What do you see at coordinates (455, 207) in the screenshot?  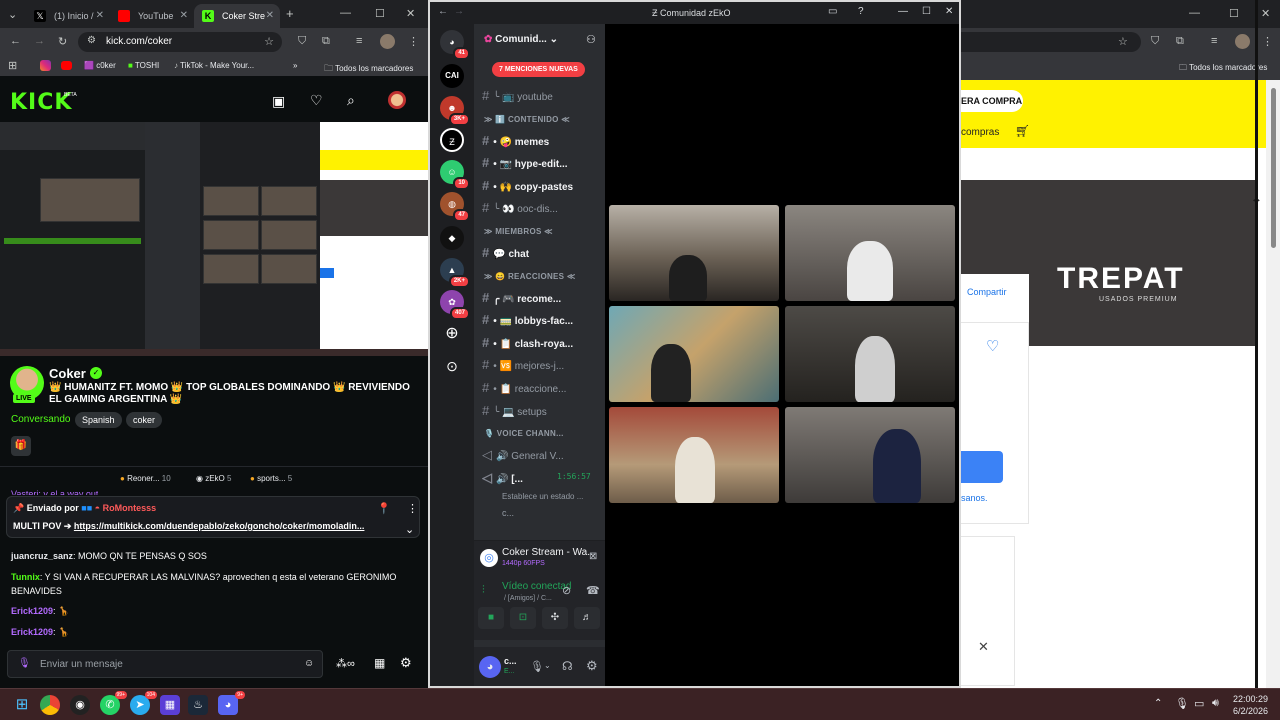 I see `server-icon: ◍ 47` at bounding box center [455, 207].